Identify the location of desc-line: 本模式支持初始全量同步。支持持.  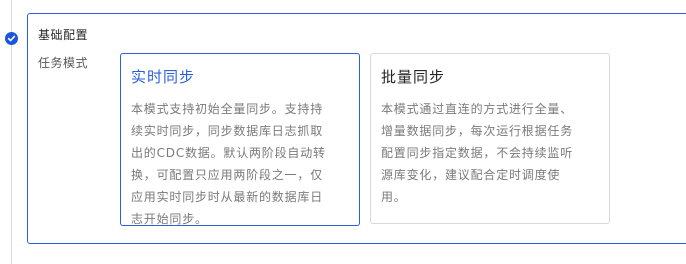
(227, 109).